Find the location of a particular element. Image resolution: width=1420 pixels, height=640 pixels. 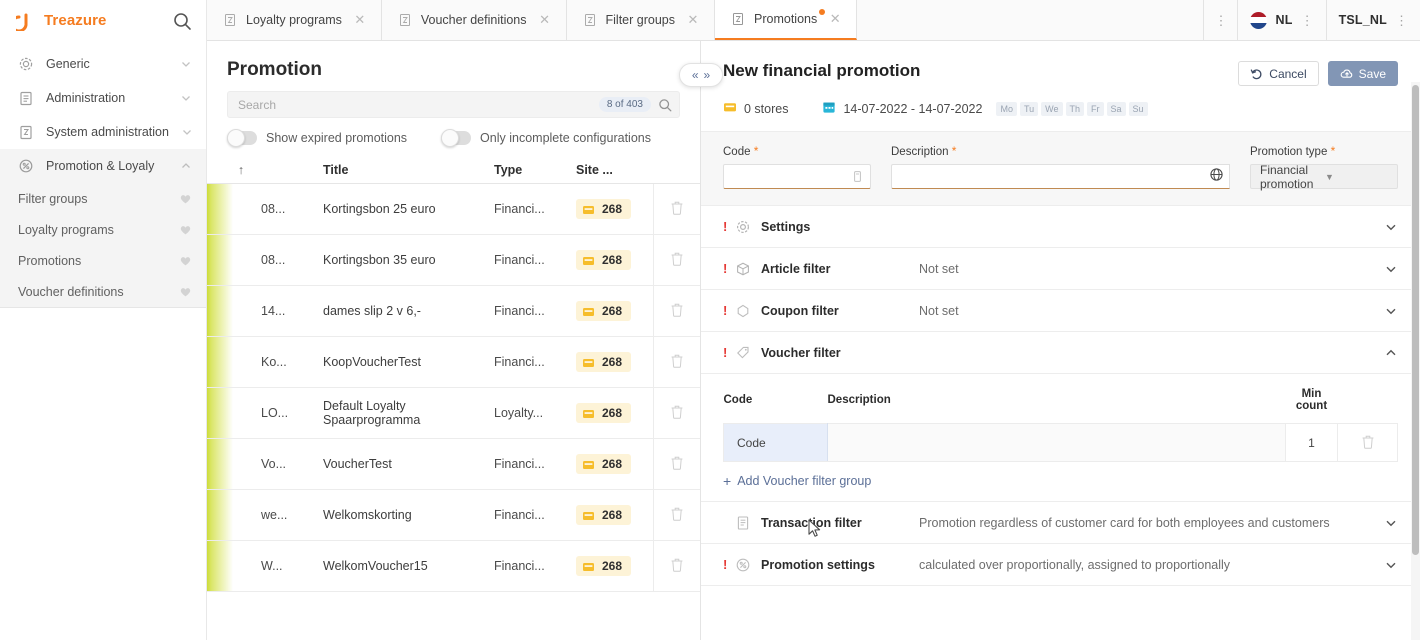

table-row: 14... dames slip 2 v 6,- Financi... 268 is located at coordinates (453, 311).